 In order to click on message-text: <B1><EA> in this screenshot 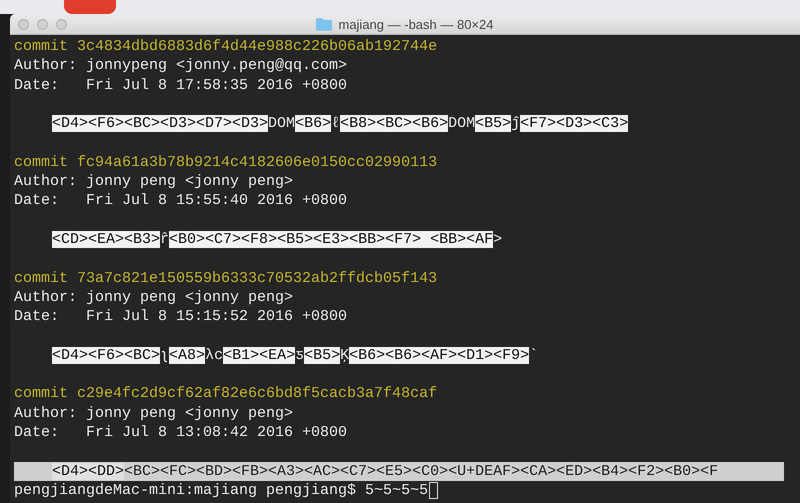, I will do `click(259, 355)`.